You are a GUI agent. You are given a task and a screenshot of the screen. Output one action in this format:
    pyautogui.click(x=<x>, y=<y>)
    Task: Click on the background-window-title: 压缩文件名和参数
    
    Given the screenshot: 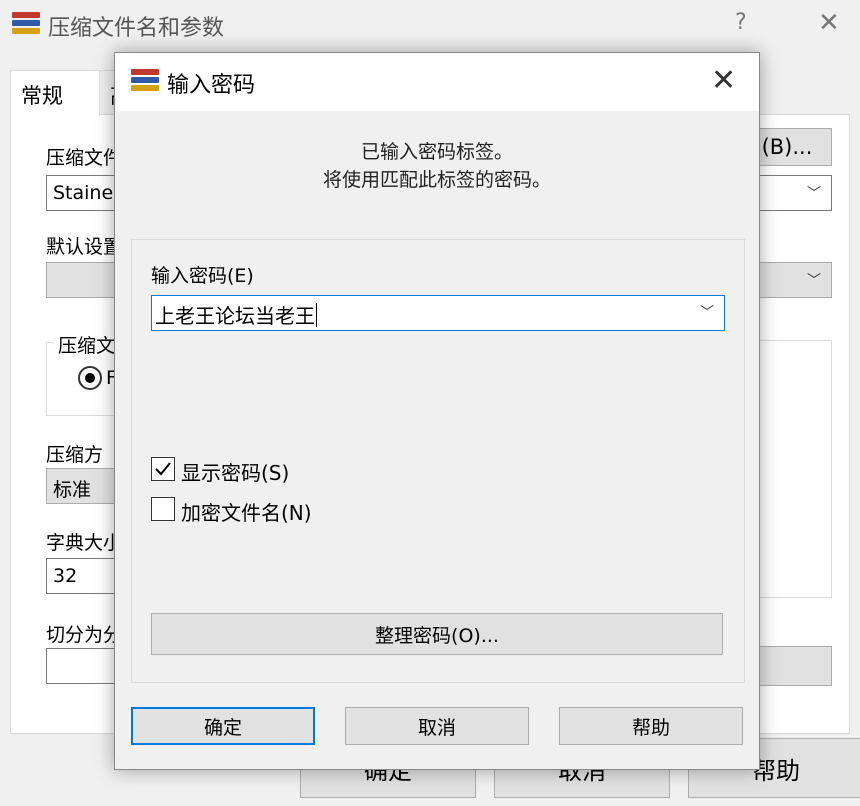 What is the action you would take?
    pyautogui.click(x=136, y=28)
    